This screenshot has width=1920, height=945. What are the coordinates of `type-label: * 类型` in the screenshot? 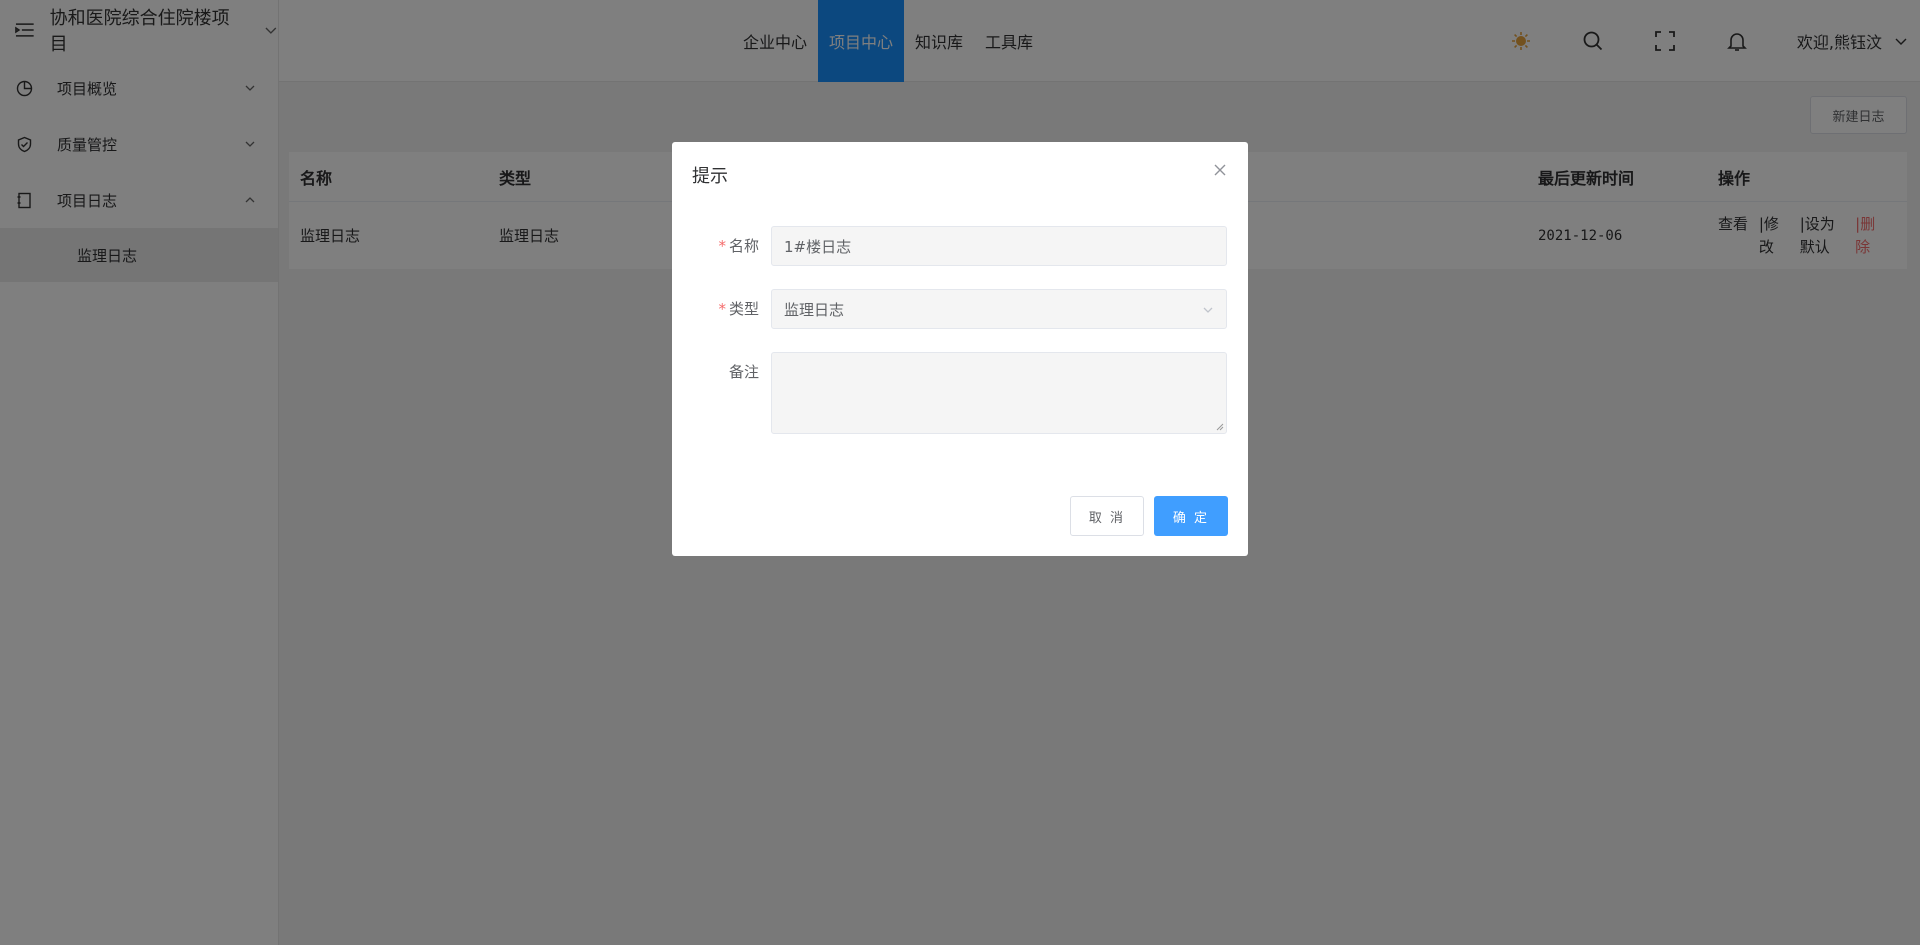 It's located at (721, 309).